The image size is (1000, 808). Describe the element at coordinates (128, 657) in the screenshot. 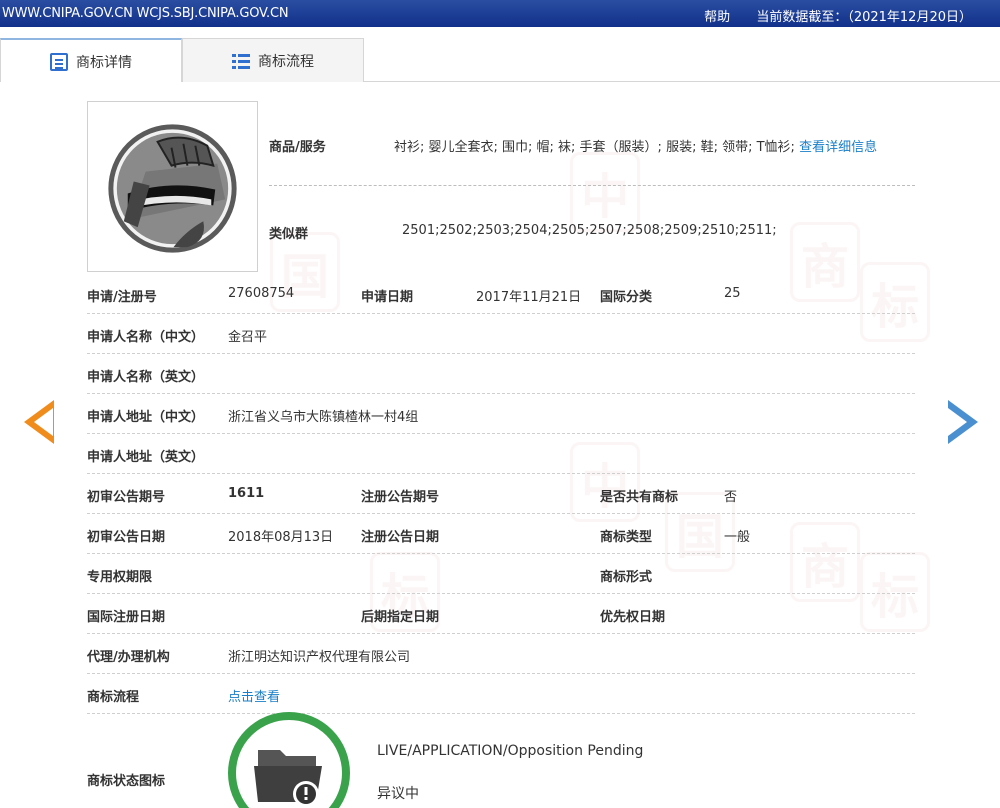

I see `agency-label: 代理/办理机构` at that location.